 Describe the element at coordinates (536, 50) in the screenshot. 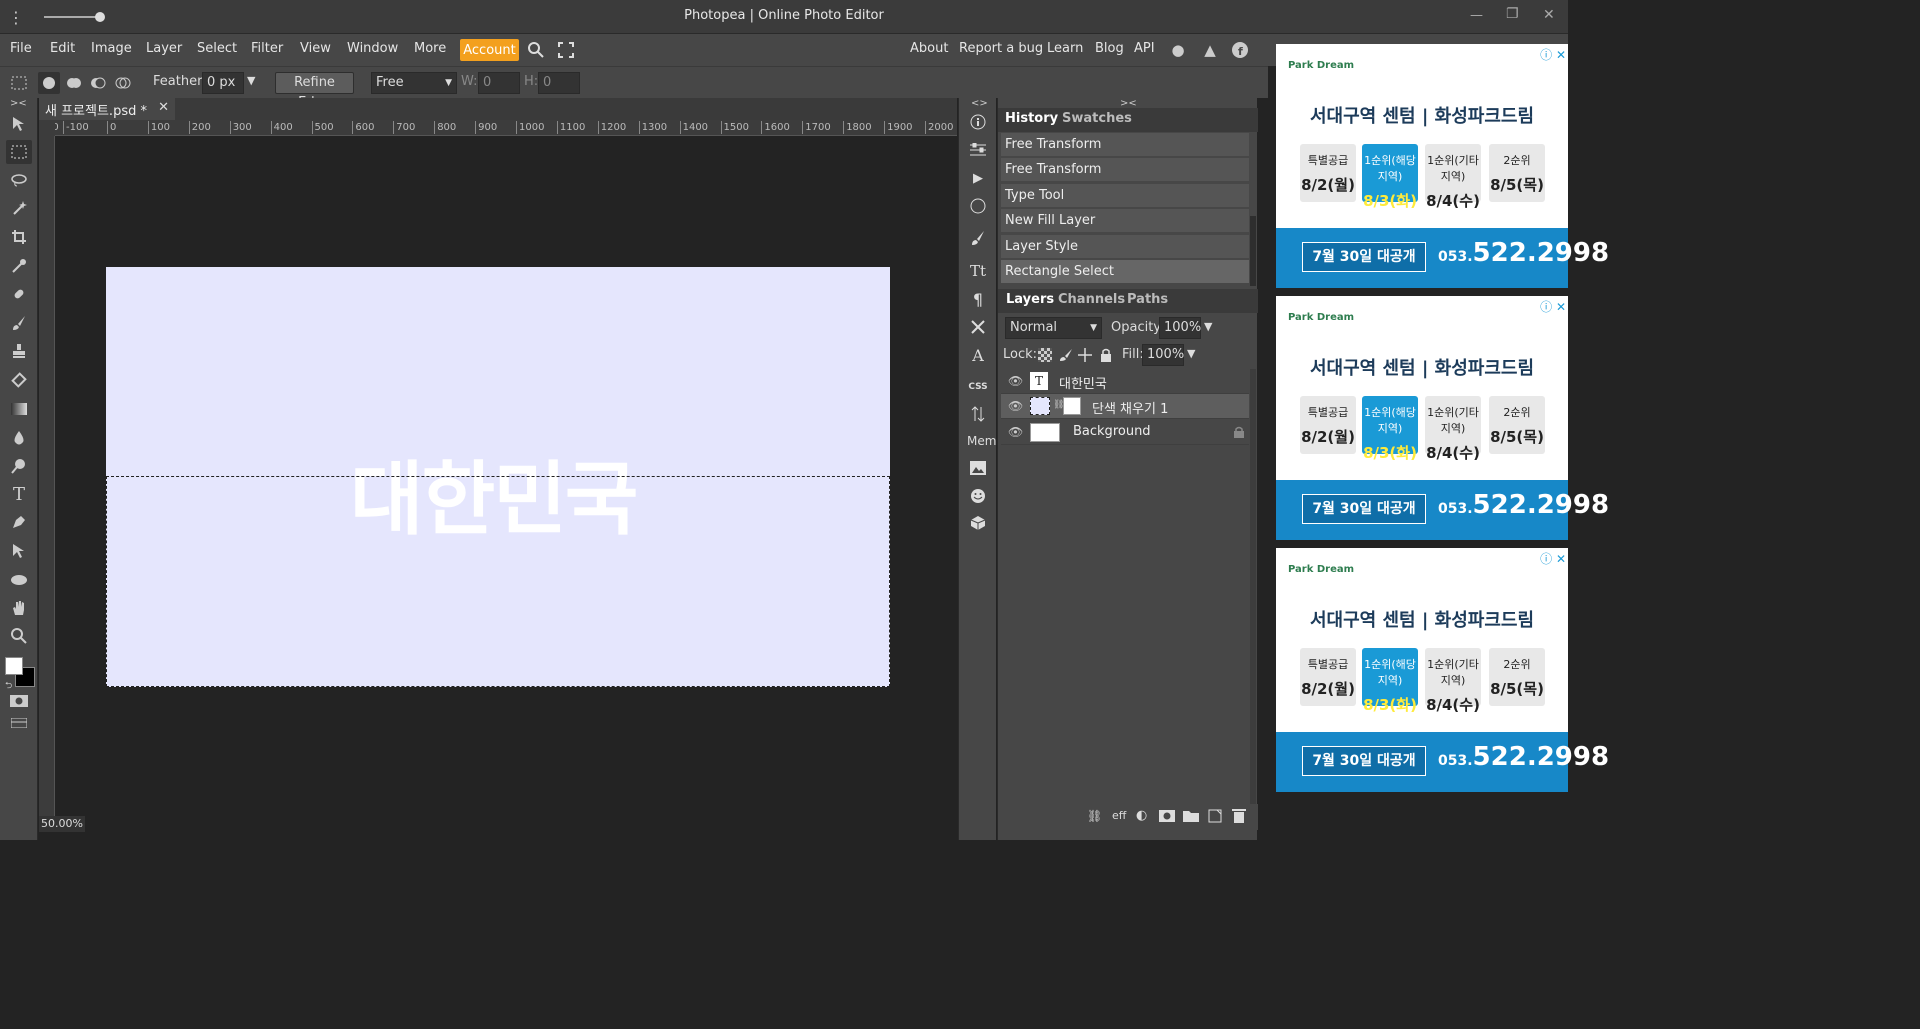

I see `search-icon` at that location.